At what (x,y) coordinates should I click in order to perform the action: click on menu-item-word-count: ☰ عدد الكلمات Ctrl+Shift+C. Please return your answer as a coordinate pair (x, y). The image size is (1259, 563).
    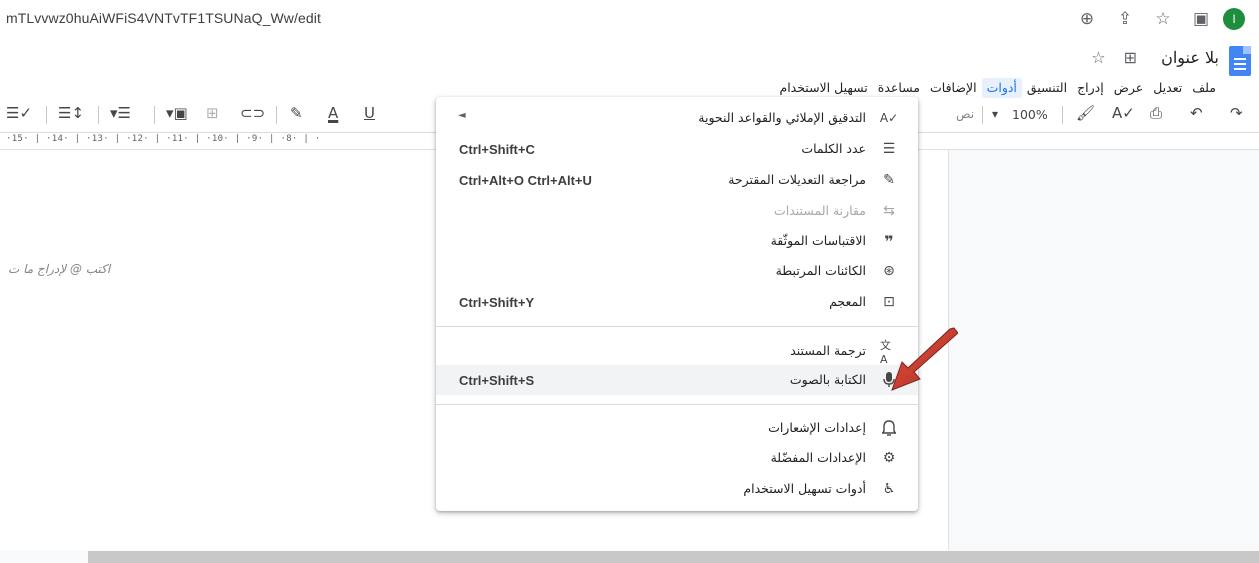
    Looking at the image, I should click on (677, 149).